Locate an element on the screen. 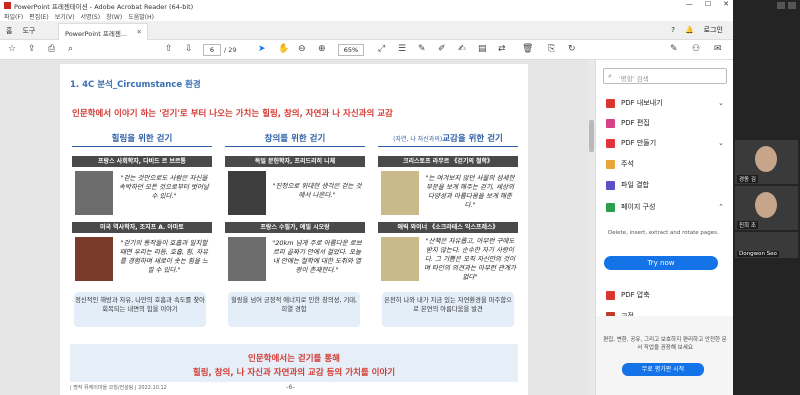 The image size is (800, 395). comment-icon is located at coordinates (610, 164).